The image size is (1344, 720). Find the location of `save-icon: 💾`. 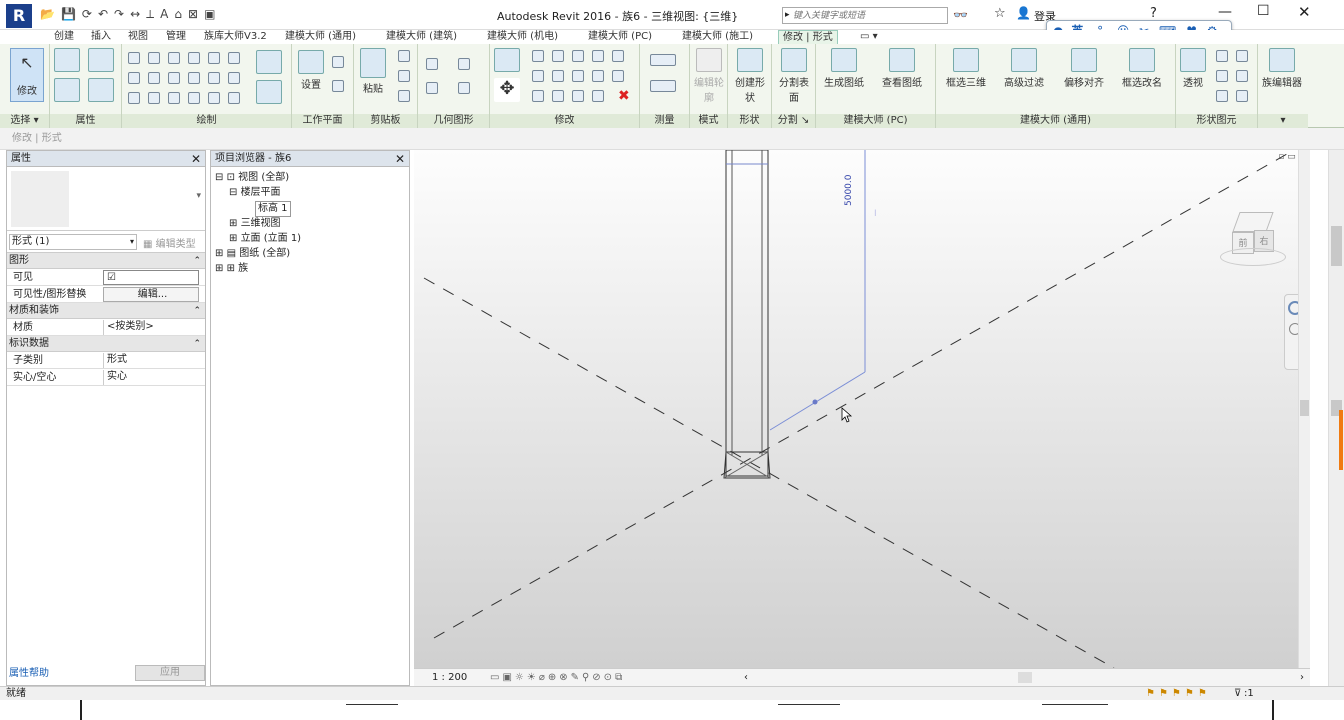

save-icon: 💾 is located at coordinates (68, 14).